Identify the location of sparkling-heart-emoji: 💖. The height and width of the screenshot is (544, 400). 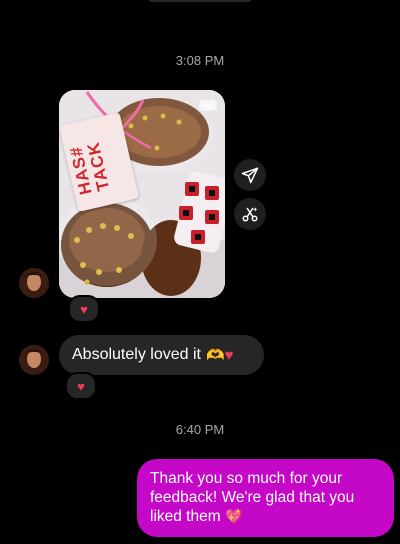
(233, 516).